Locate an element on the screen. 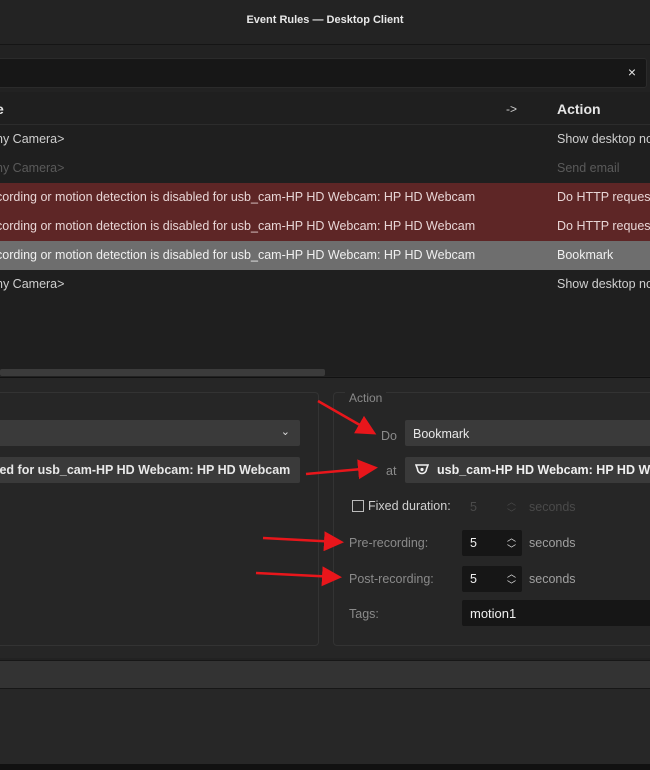 This screenshot has height=770, width=650. action-camera-text: usb_cam-HP HD Webcam: HP HD We is located at coordinates (543, 470).